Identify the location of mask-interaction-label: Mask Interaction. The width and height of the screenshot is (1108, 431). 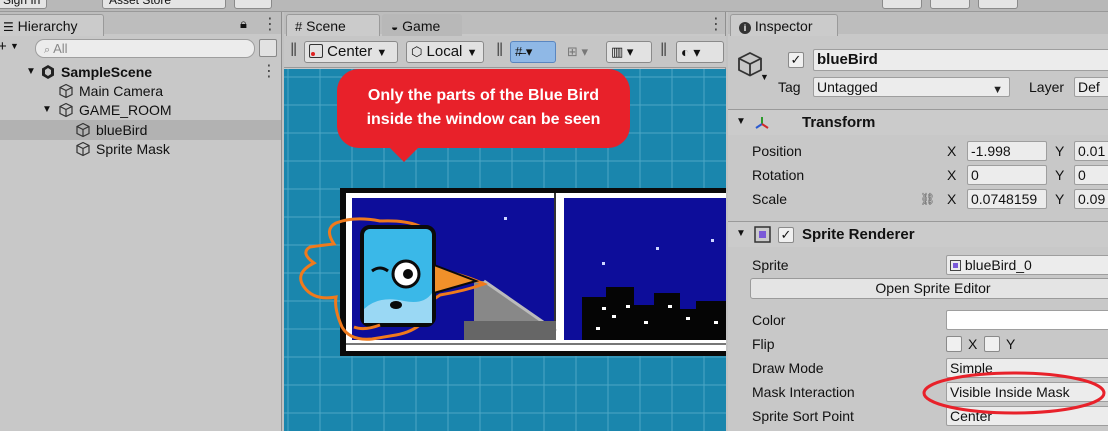
(803, 392).